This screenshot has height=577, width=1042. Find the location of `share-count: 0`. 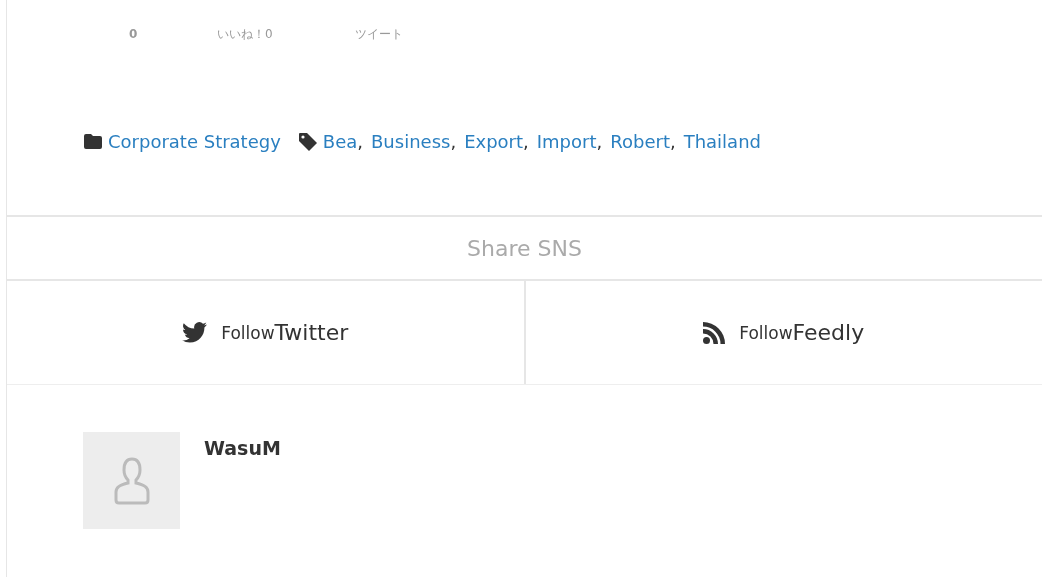

share-count: 0 is located at coordinates (134, 34).